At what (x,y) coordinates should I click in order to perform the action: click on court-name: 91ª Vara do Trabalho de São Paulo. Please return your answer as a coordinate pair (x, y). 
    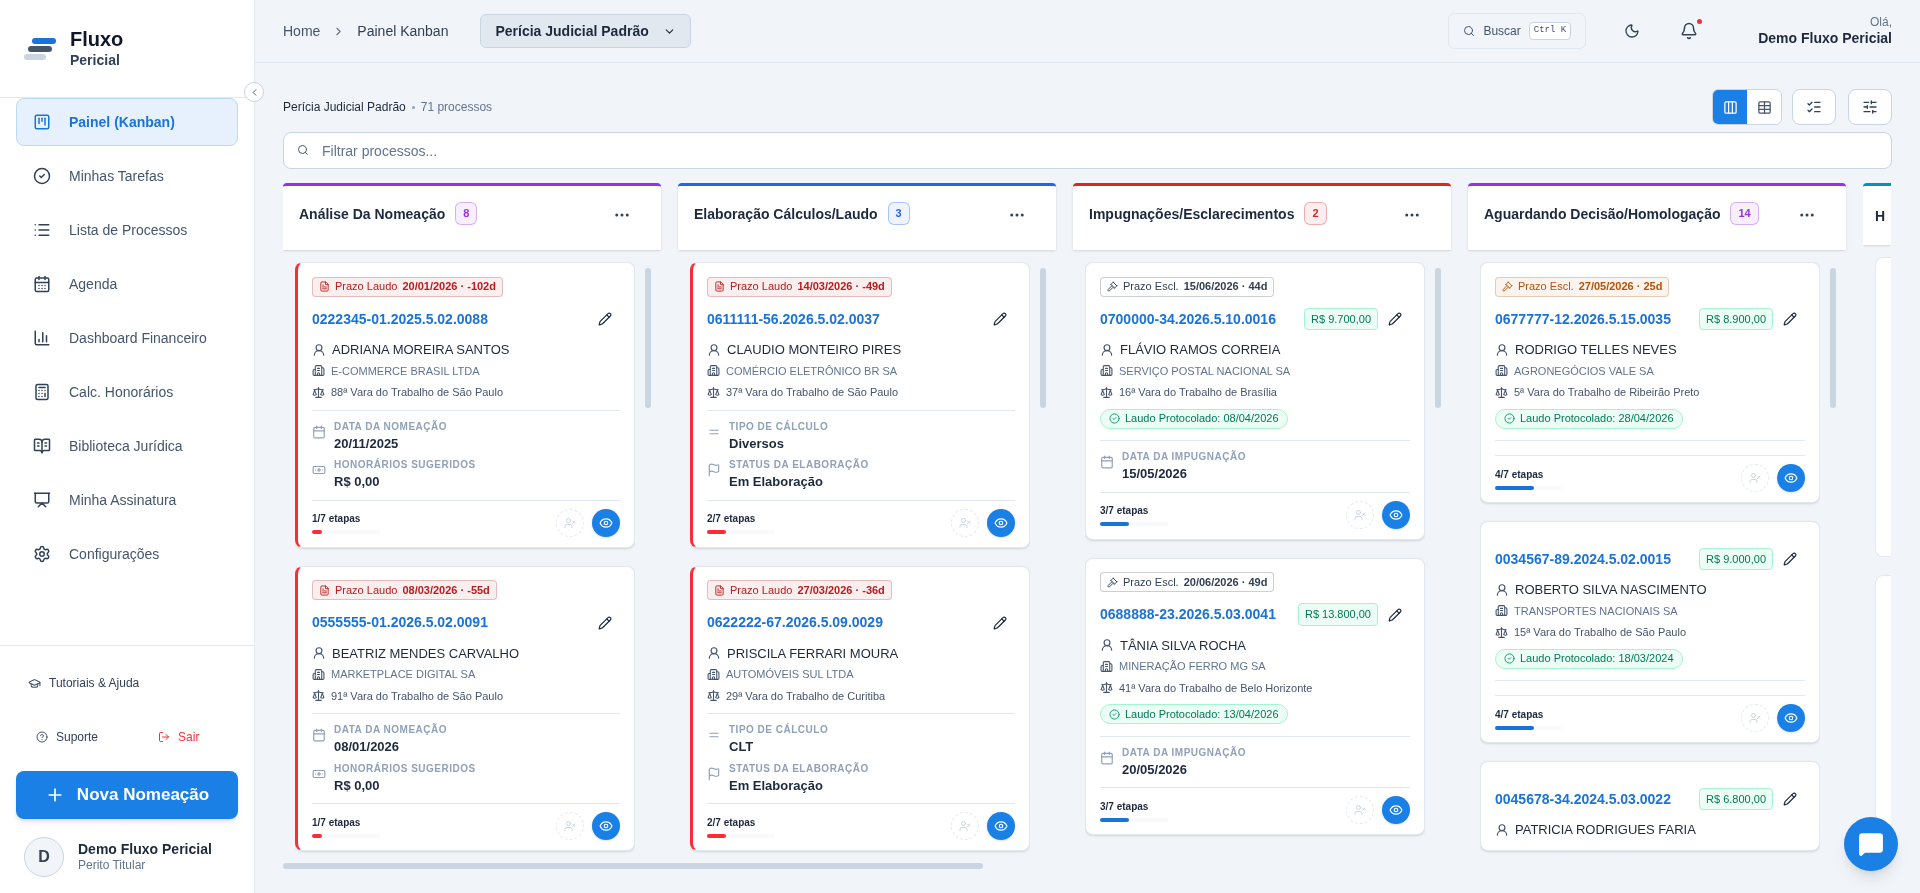
    Looking at the image, I should click on (417, 696).